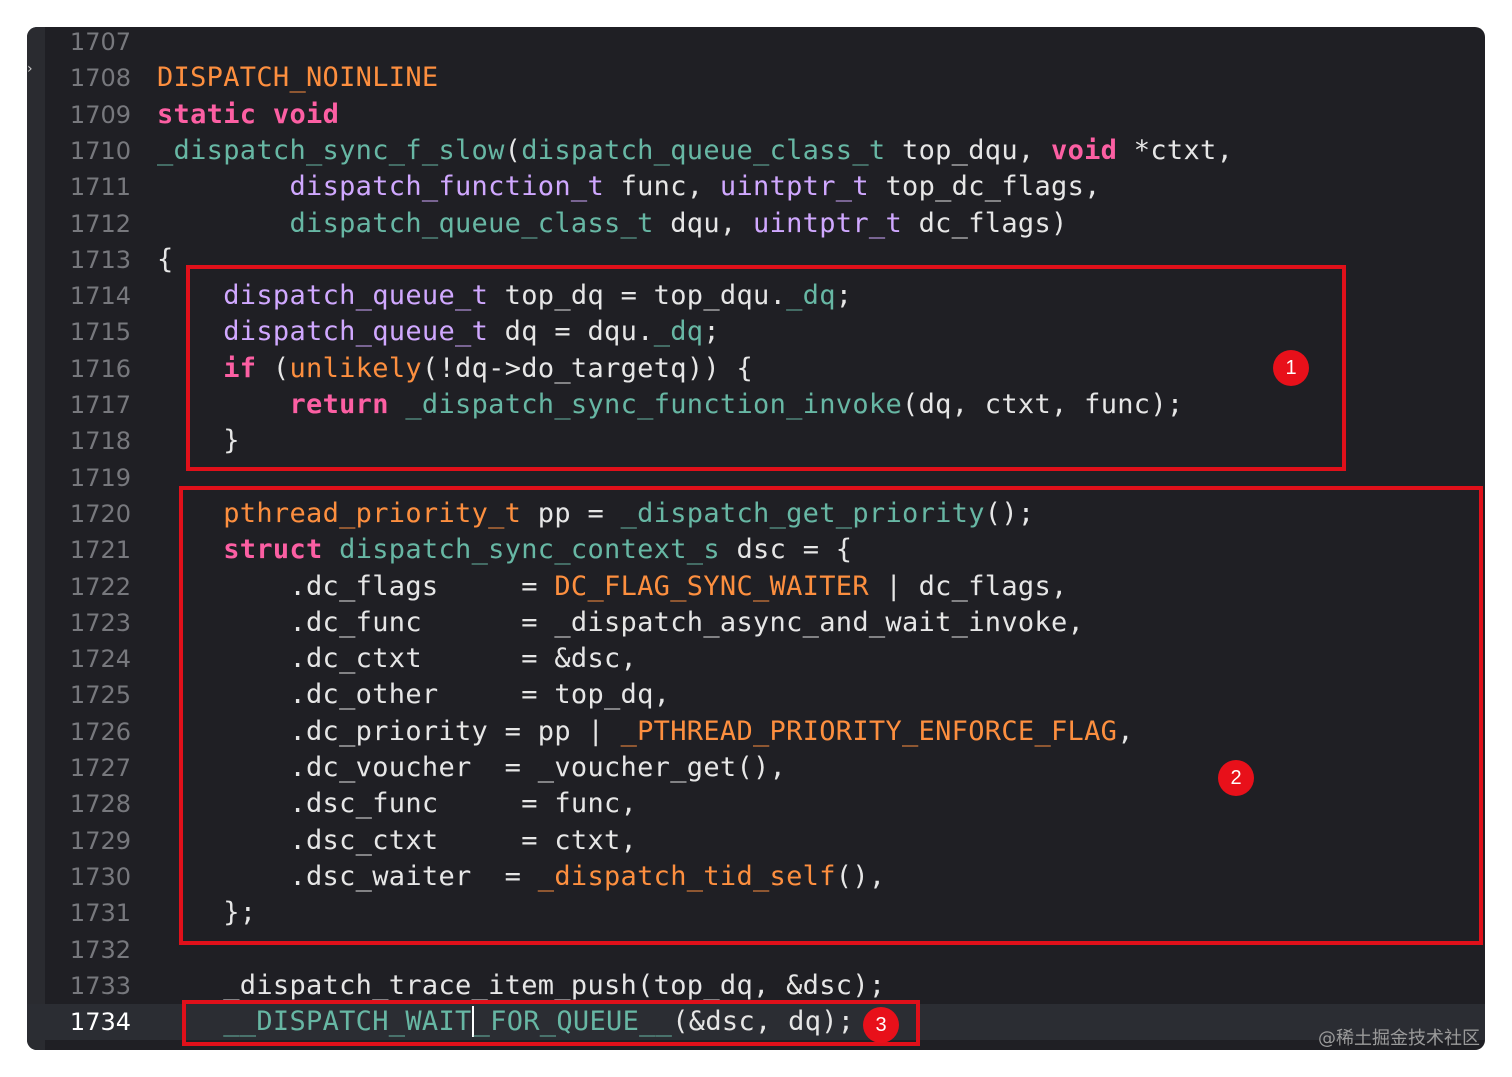  What do you see at coordinates (90, 659) in the screenshot?
I see `line-number: 1724` at bounding box center [90, 659].